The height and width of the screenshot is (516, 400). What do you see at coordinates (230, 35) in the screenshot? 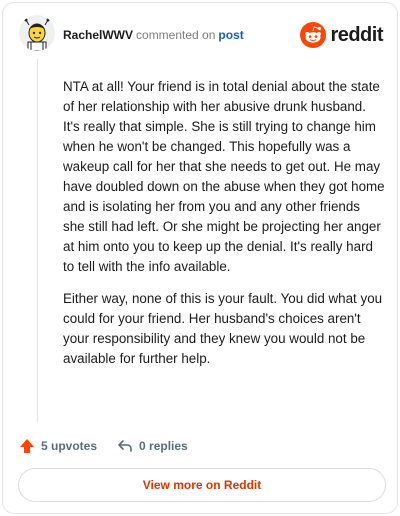
I see `post-link: post` at bounding box center [230, 35].